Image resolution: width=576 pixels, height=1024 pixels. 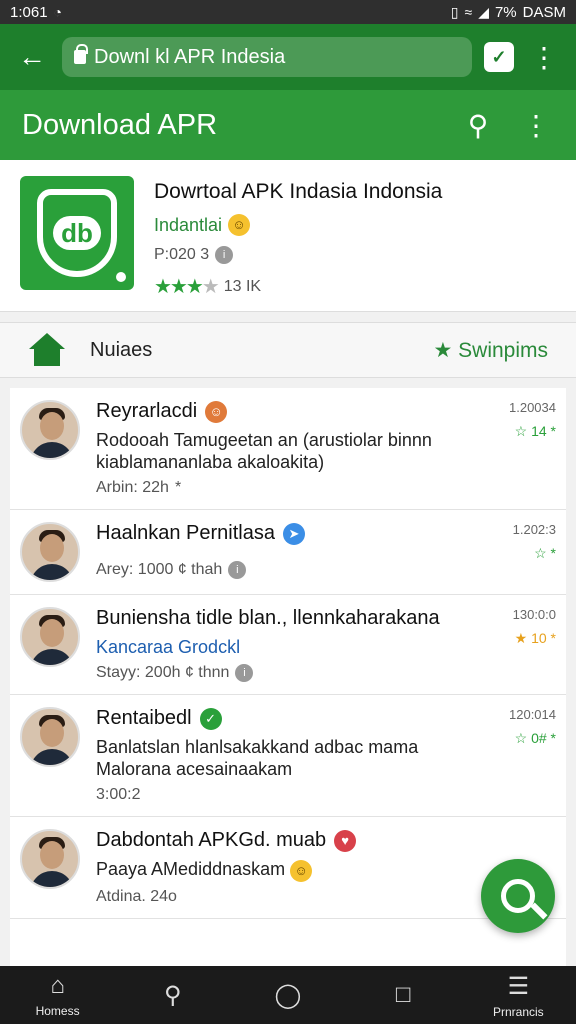 What do you see at coordinates (345, 840) in the screenshot?
I see `reaction-icon: ♥` at bounding box center [345, 840].